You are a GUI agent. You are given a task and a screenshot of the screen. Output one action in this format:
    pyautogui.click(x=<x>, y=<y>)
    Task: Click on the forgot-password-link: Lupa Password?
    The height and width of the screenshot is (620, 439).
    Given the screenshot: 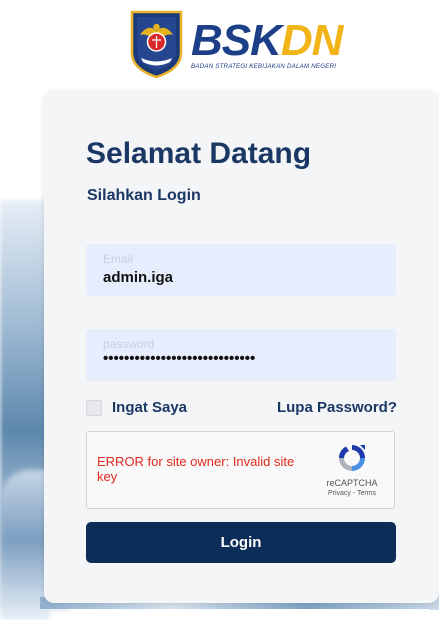 What is the action you would take?
    pyautogui.click(x=337, y=407)
    